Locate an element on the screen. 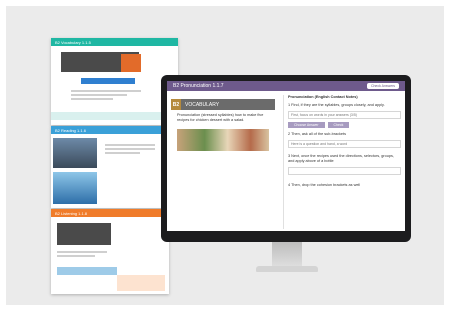 This screenshot has width=450, height=311. mini-screenshot-listening: B2 Listening 1.1.8 is located at coordinates (110, 251).